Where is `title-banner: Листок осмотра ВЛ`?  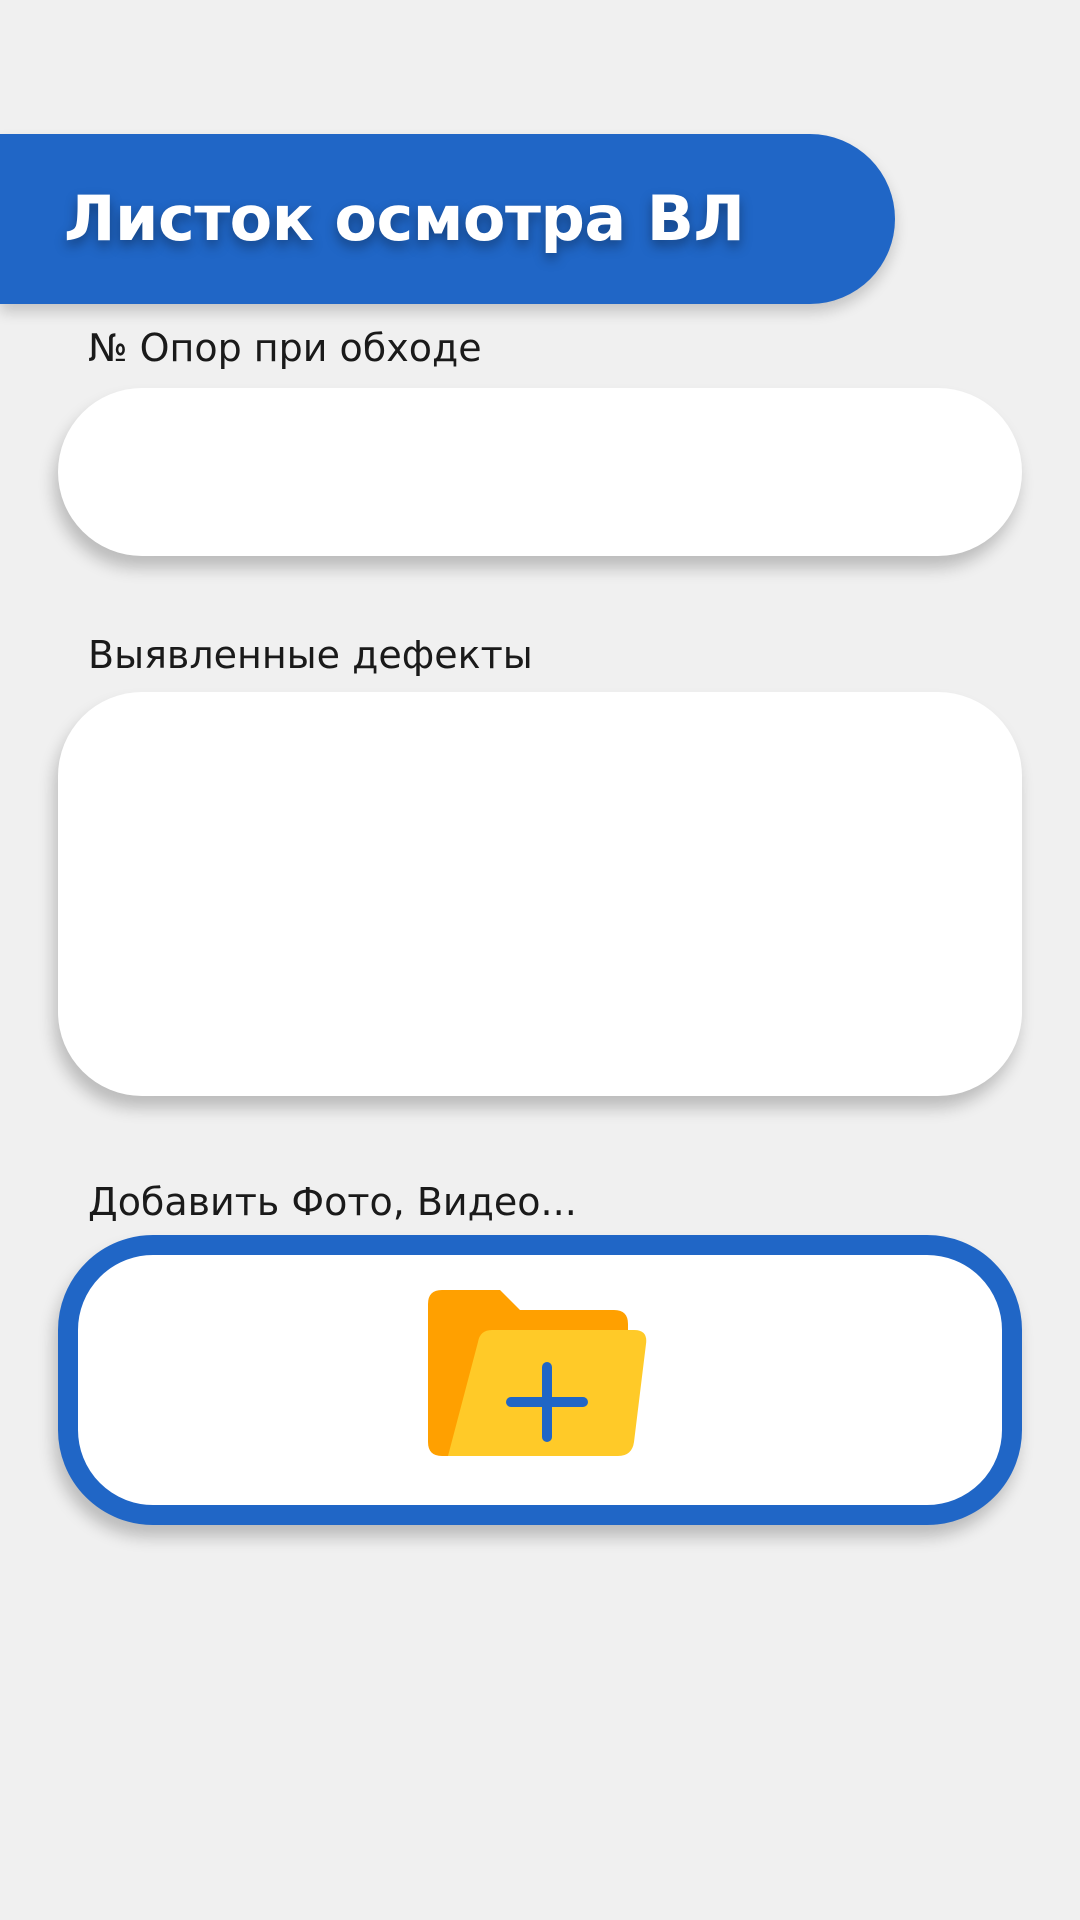 title-banner: Листок осмотра ВЛ is located at coordinates (447, 219).